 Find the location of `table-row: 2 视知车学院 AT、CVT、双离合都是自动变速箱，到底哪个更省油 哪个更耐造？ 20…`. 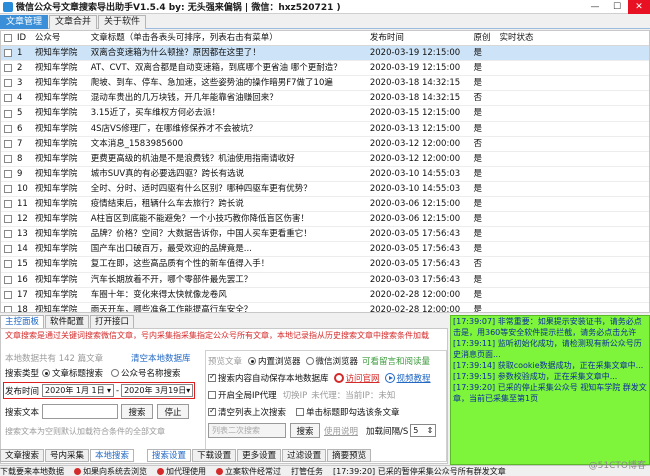

table-row: 2 视知车学院 AT、CVT、双离合都是自动变速箱，到底哪个更省油 哪个更耐造？ 20… is located at coordinates (325, 69).